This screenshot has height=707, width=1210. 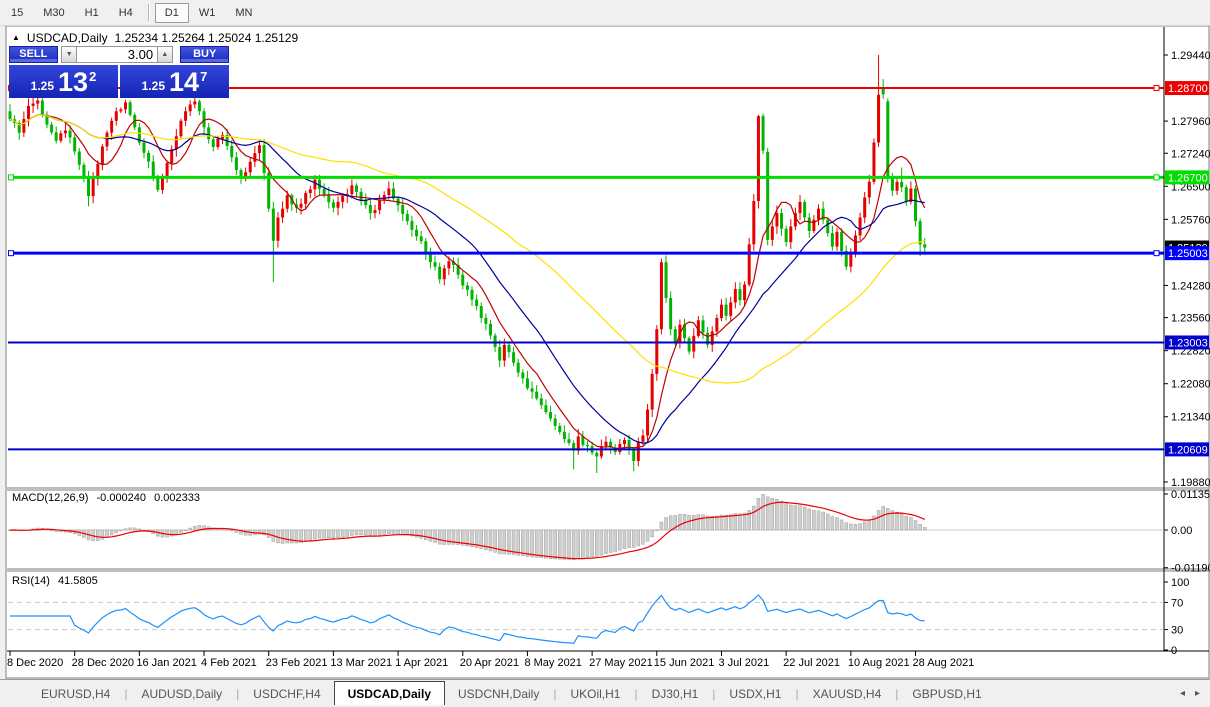 I want to click on svg-text: 70, so click(x=1177, y=603).